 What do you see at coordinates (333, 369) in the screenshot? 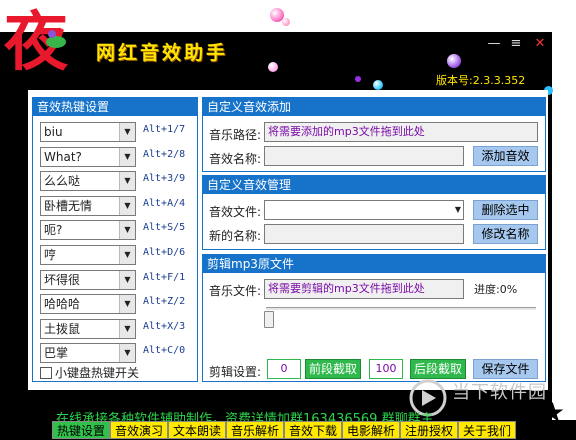
I see `front-cut-button: 前段截取` at bounding box center [333, 369].